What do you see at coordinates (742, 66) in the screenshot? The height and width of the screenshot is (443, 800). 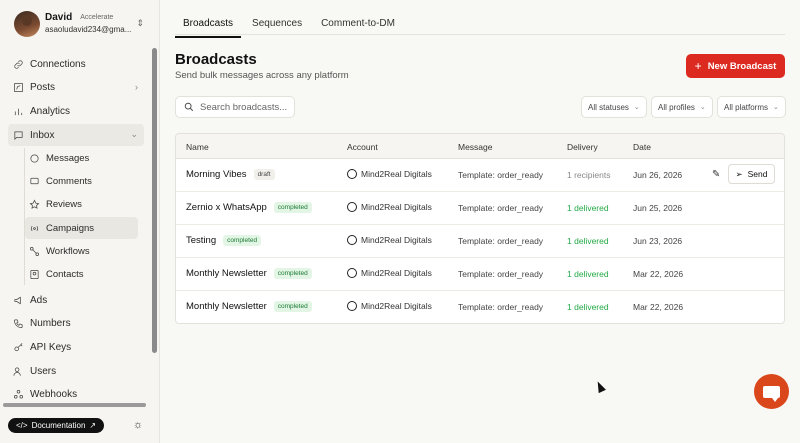 I see `new-broadcast-label: New Broadcast` at bounding box center [742, 66].